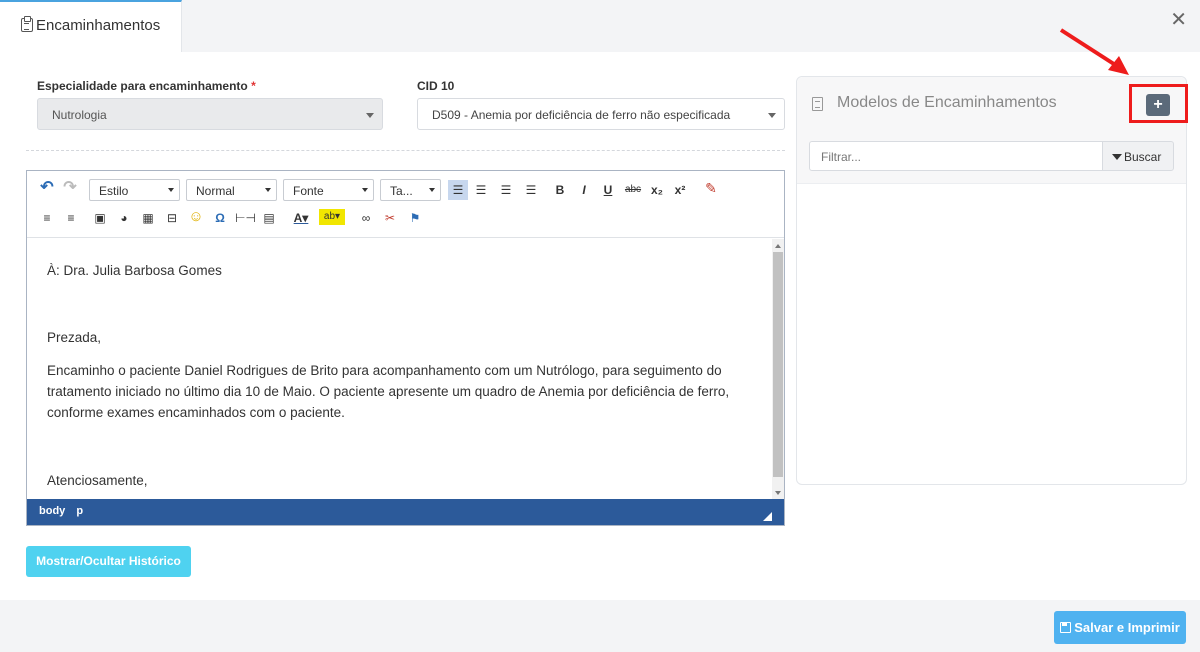  I want to click on table-icon: ▦, so click(148, 218).